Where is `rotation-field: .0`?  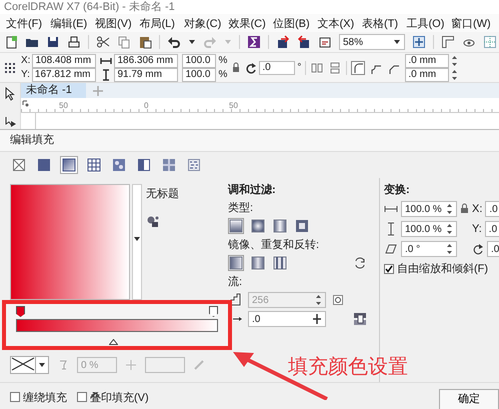
rotation-field: .0 is located at coordinates (277, 67).